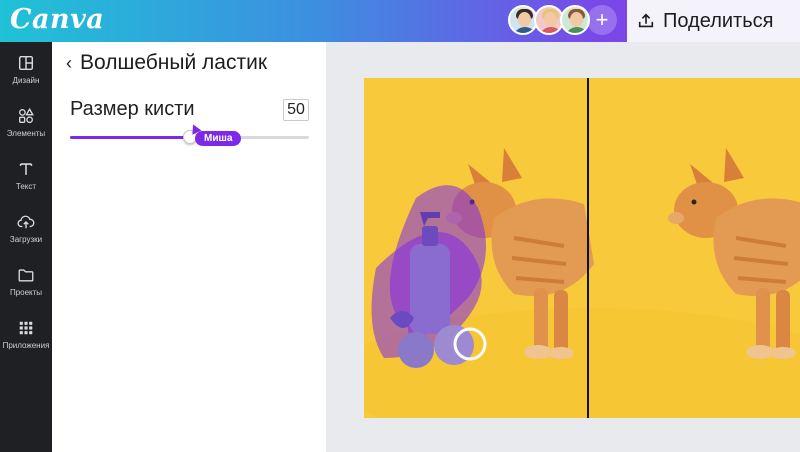 The image size is (800, 452). Describe the element at coordinates (26, 222) in the screenshot. I see `cloud-upload-icon` at that location.